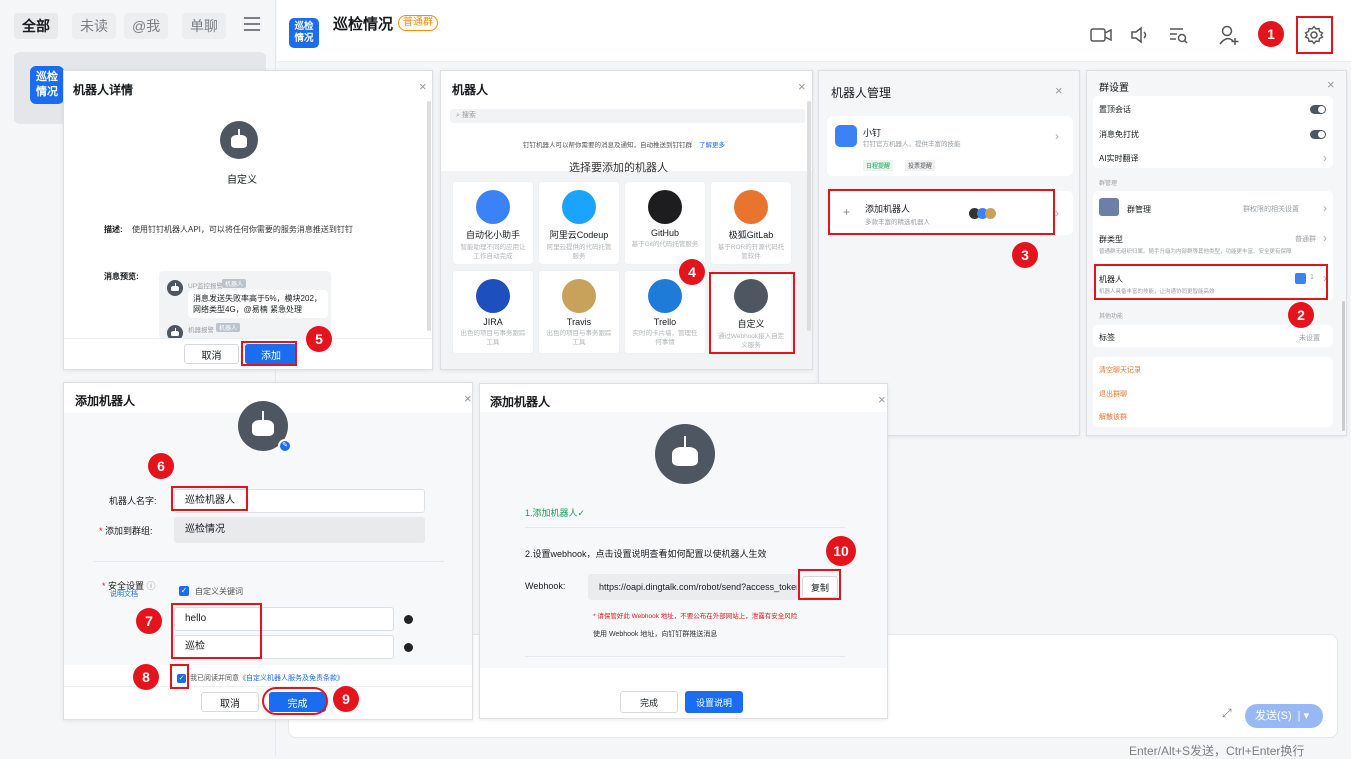 The width and height of the screenshot is (1351, 759). I want to click on section-other: 其他功能, so click(1111, 317).